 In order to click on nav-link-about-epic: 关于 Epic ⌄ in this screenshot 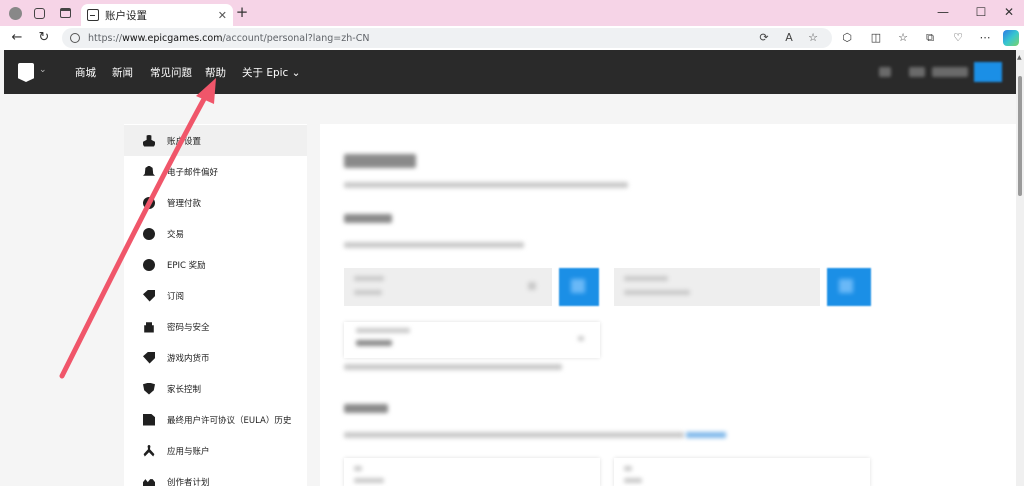, I will do `click(271, 72)`.